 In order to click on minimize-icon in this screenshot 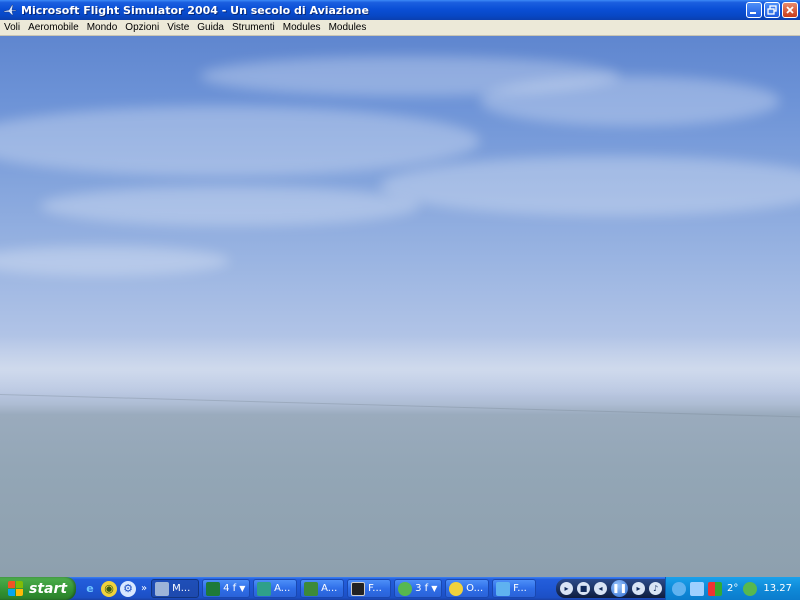, I will do `click(754, 10)`.